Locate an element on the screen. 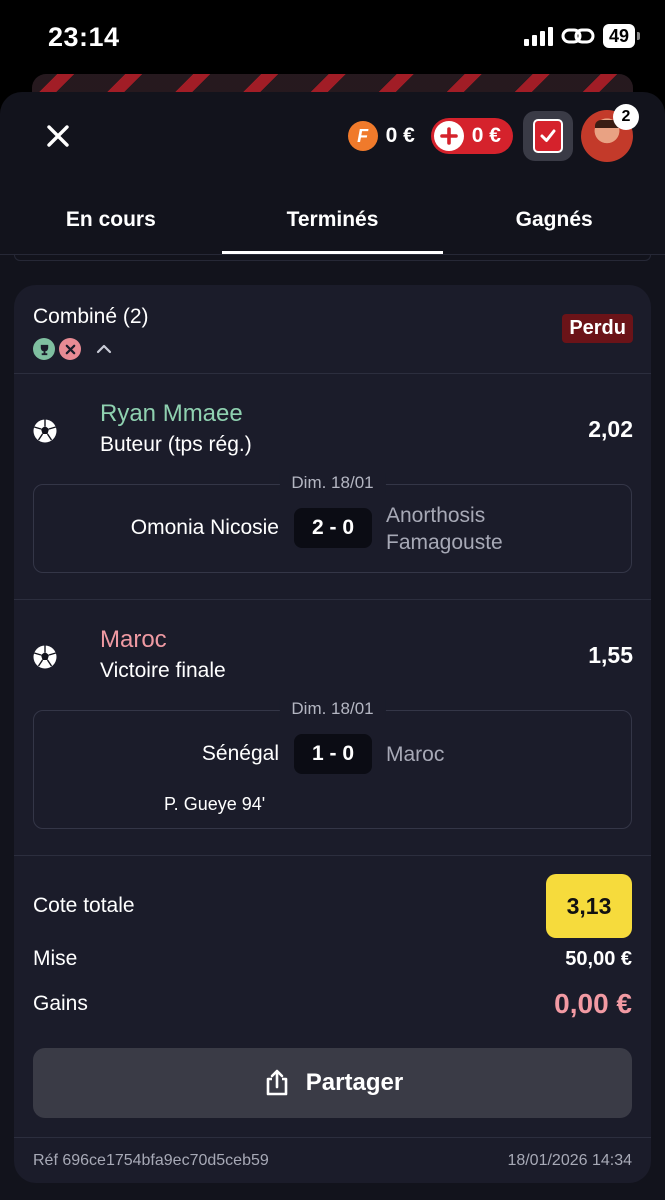 This screenshot has width=665, height=1200. home-team: Sénégal is located at coordinates (240, 753).